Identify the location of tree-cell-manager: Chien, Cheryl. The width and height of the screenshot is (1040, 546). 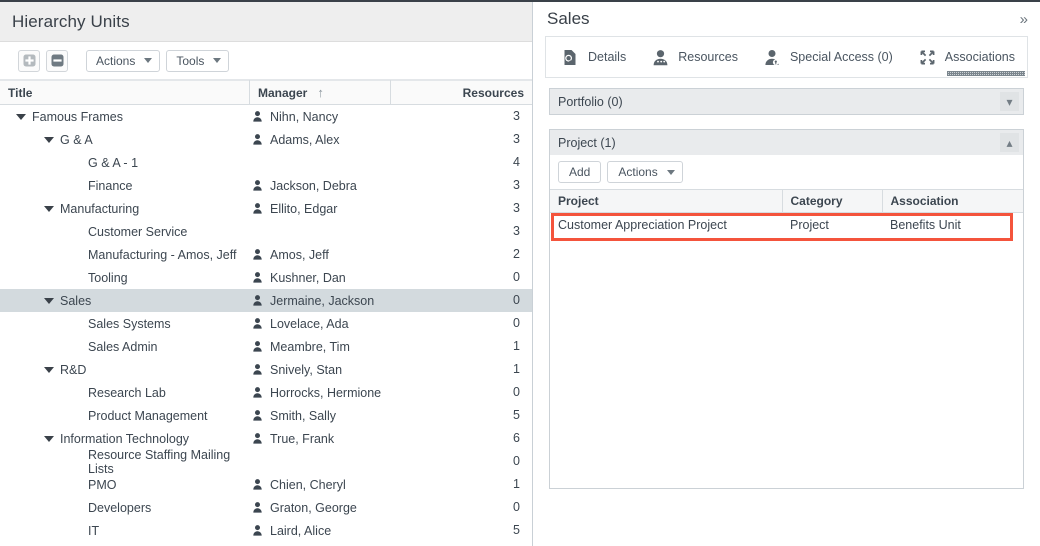
(320, 484).